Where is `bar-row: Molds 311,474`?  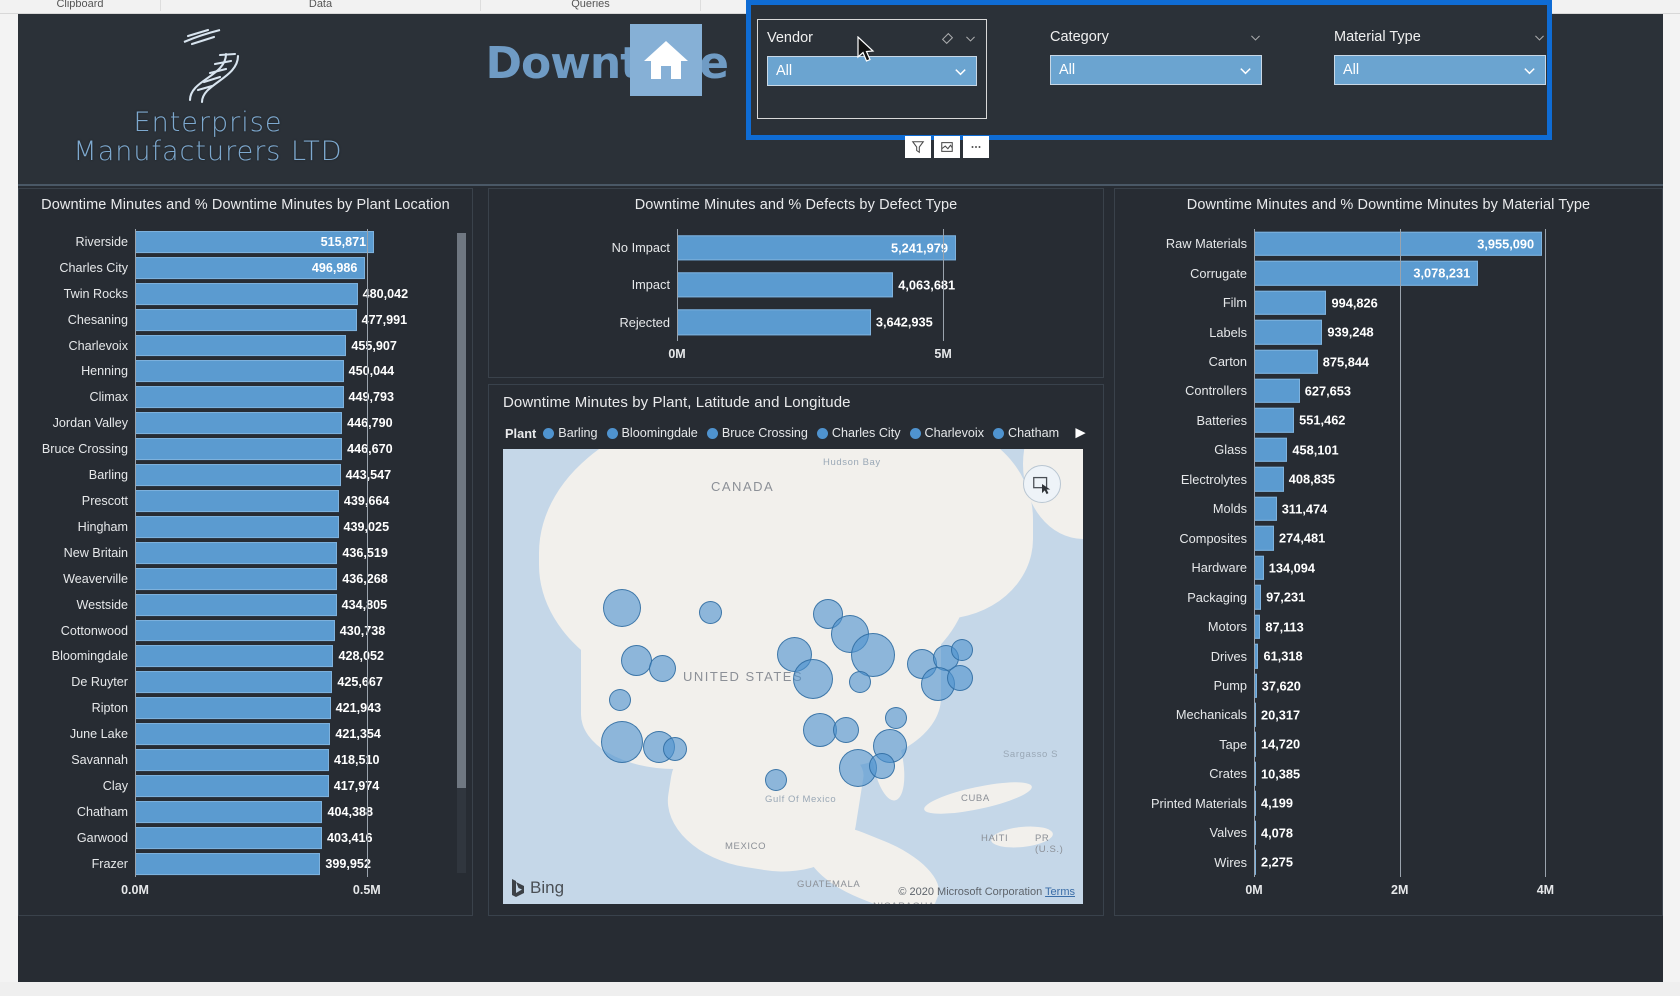 bar-row: Molds 311,474 is located at coordinates (1384, 508).